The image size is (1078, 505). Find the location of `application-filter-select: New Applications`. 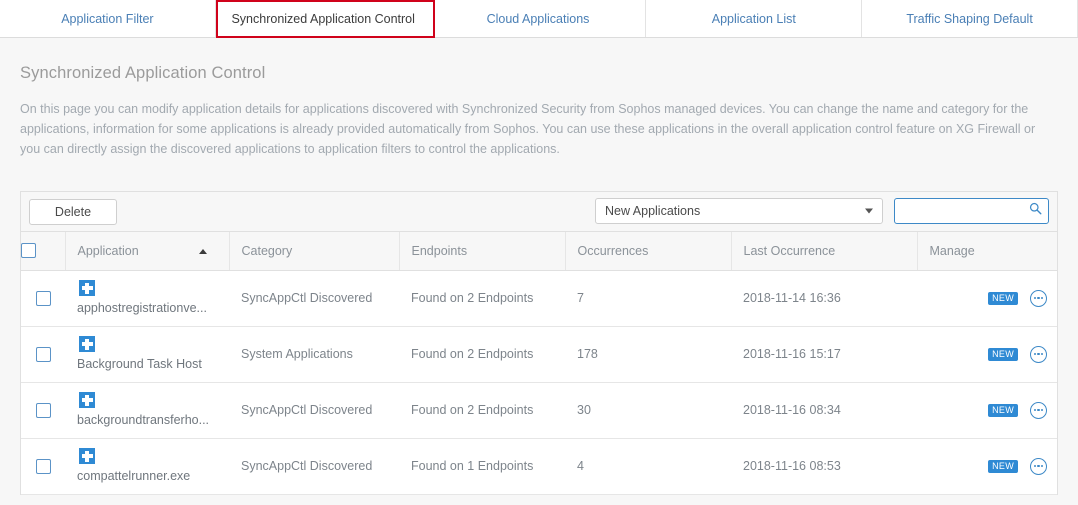

application-filter-select: New Applications is located at coordinates (739, 211).